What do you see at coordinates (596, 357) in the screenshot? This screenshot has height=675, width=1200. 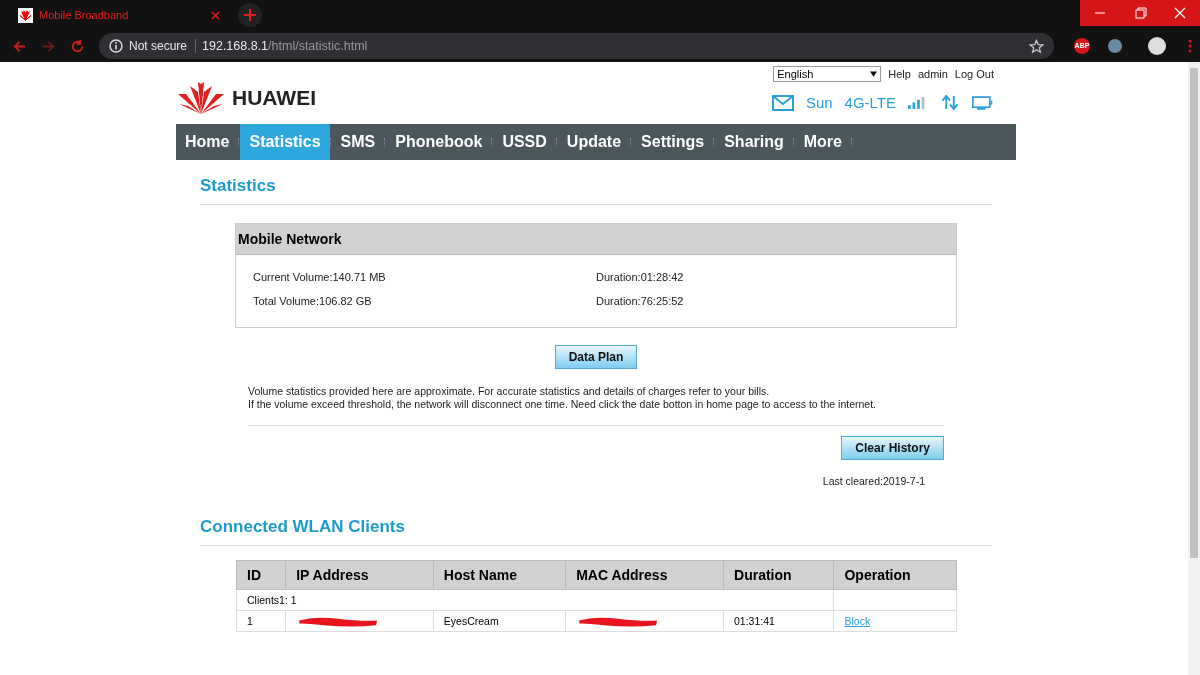 I see `data-plan-button: Data Plan` at bounding box center [596, 357].